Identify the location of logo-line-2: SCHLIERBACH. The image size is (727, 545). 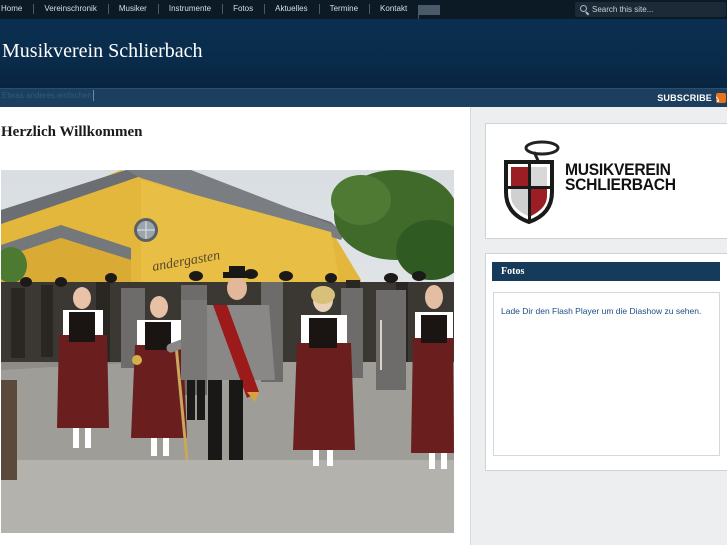
(620, 184).